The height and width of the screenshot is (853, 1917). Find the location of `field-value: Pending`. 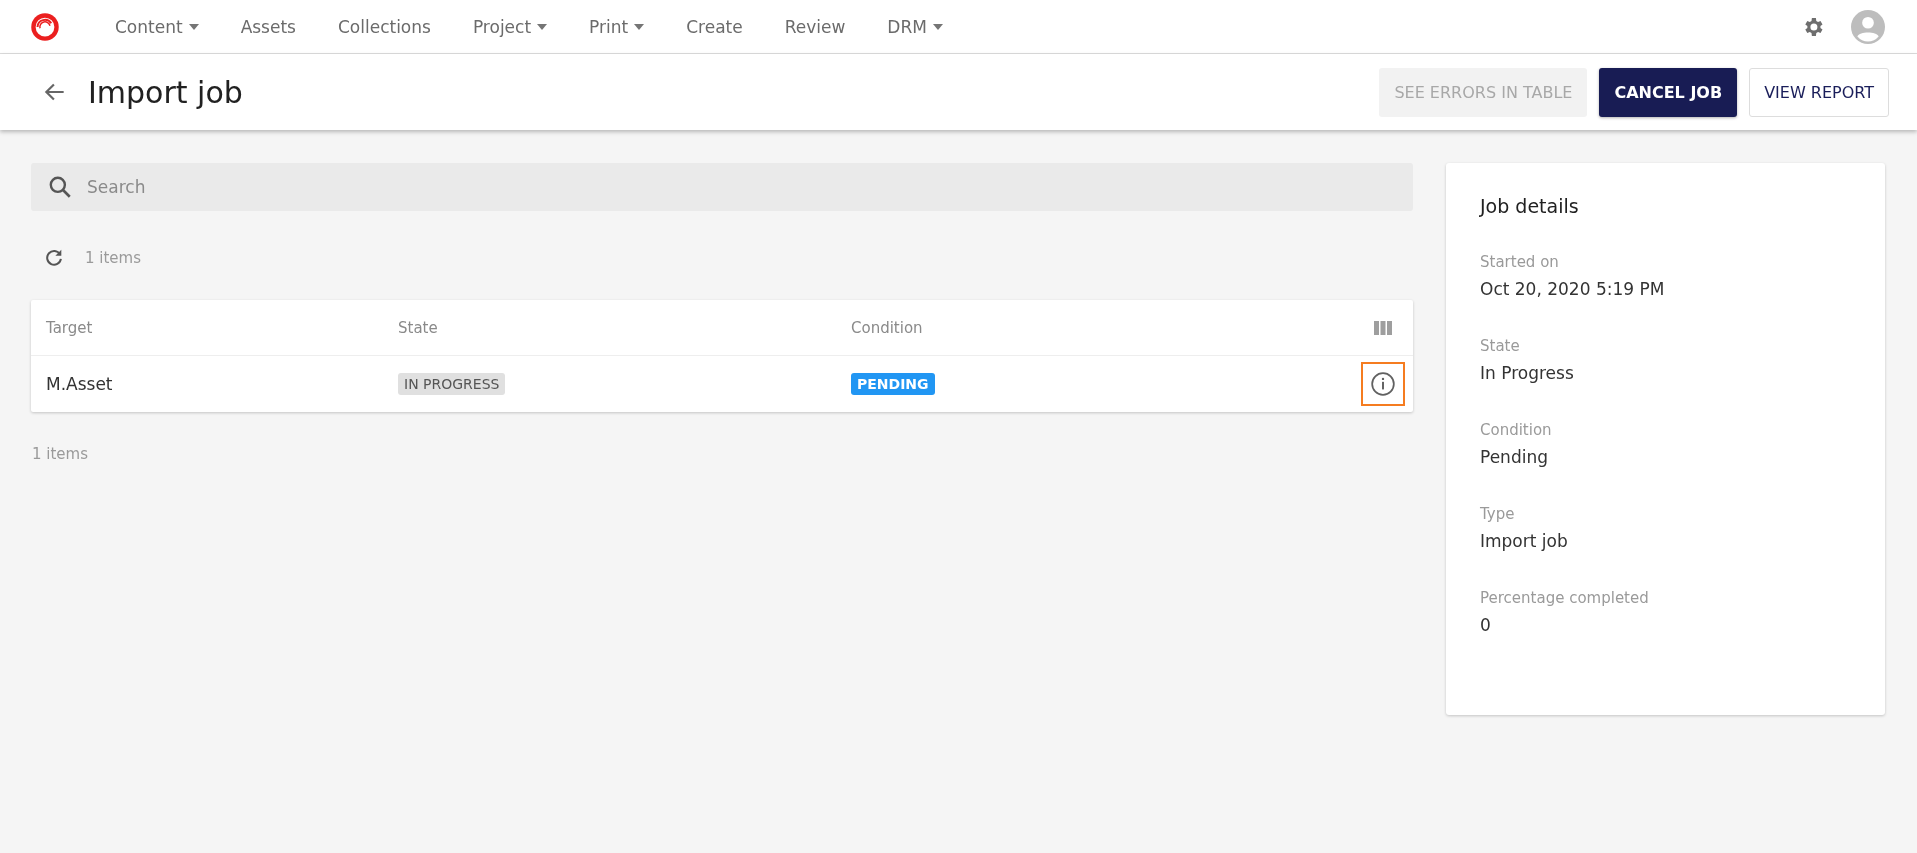

field-value: Pending is located at coordinates (1514, 457).